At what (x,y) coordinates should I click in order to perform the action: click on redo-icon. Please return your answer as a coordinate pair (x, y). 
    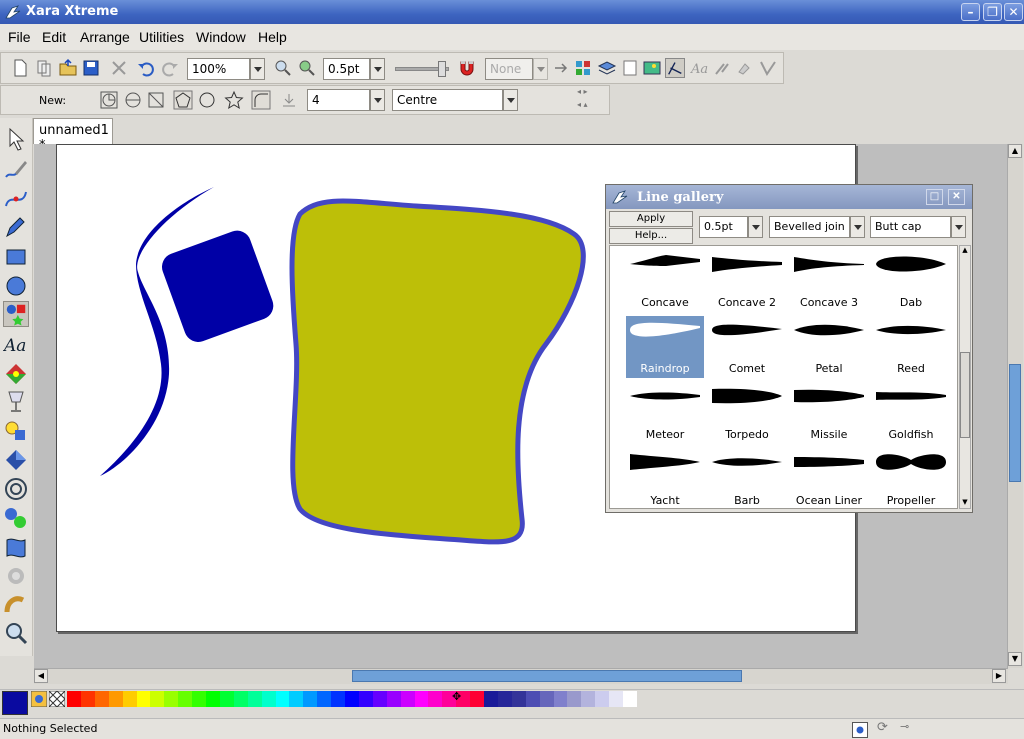
    Looking at the image, I should click on (170, 68).